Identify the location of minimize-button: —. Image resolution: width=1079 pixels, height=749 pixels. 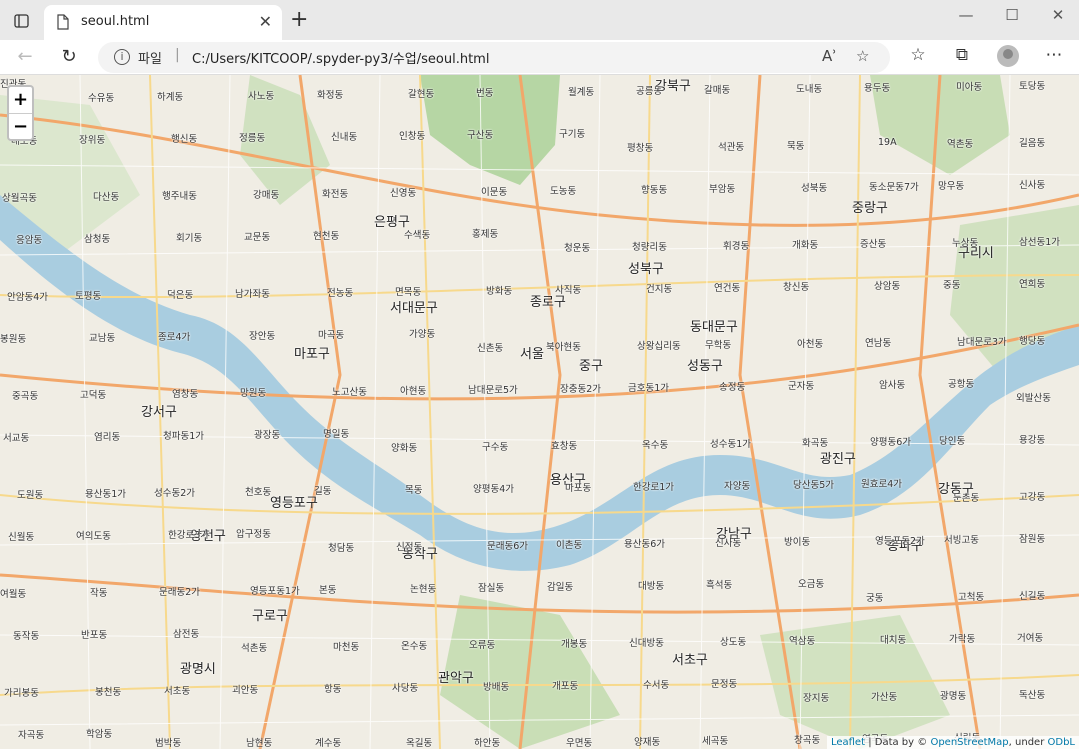
(966, 18).